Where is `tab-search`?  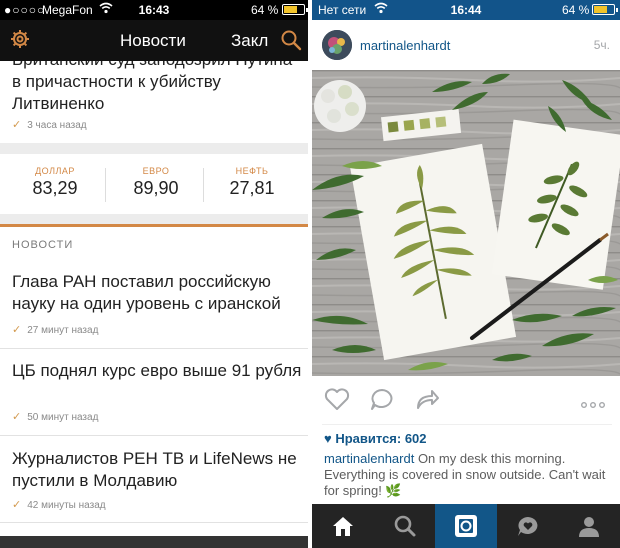
tab-search is located at coordinates (405, 526).